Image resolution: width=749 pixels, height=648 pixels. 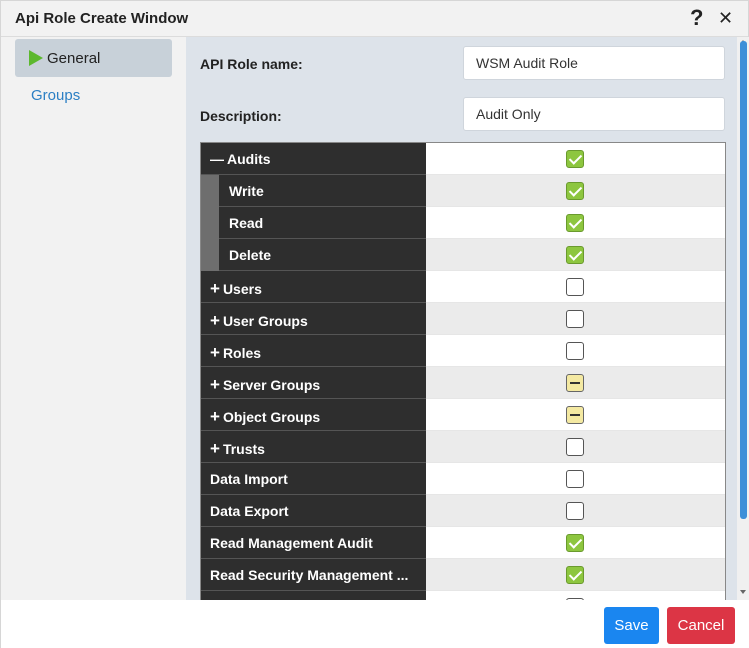 I want to click on permission-label: Read Management Audit, so click(x=291, y=543).